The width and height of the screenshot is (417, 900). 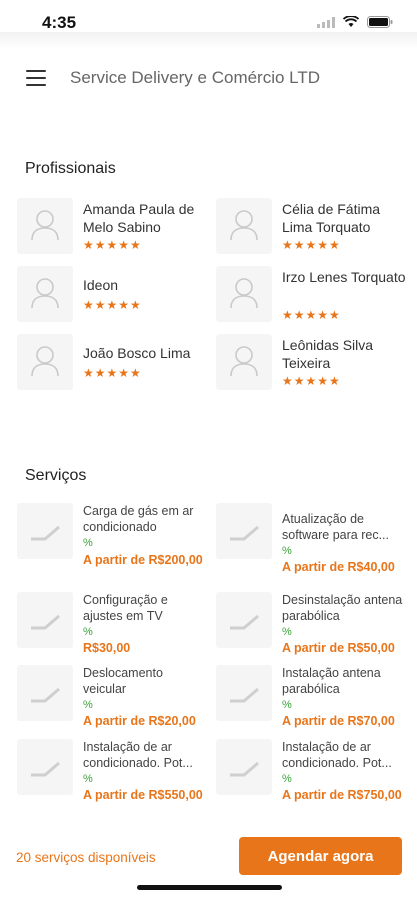 What do you see at coordinates (380, 22) in the screenshot?
I see `battery-icon` at bounding box center [380, 22].